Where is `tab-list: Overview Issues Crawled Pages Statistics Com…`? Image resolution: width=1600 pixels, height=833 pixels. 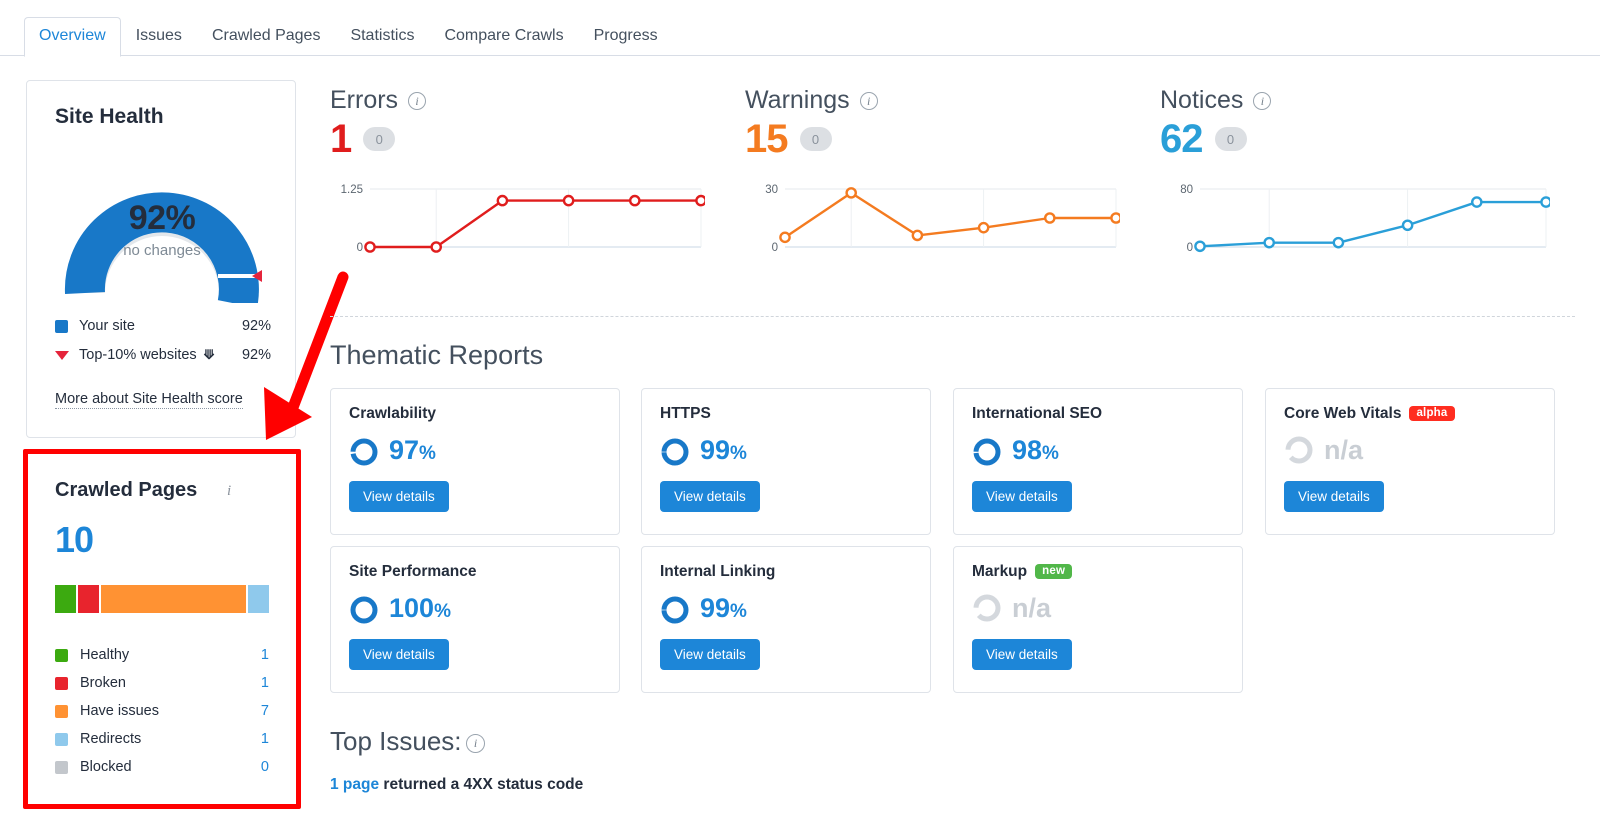 tab-list: Overview Issues Crawled Pages Statistics Com… is located at coordinates (800, 36).